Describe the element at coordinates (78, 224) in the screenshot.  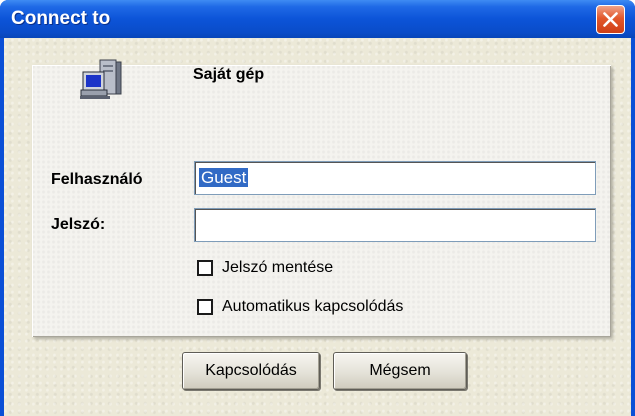
I see `password-label: Jelszó:` at that location.